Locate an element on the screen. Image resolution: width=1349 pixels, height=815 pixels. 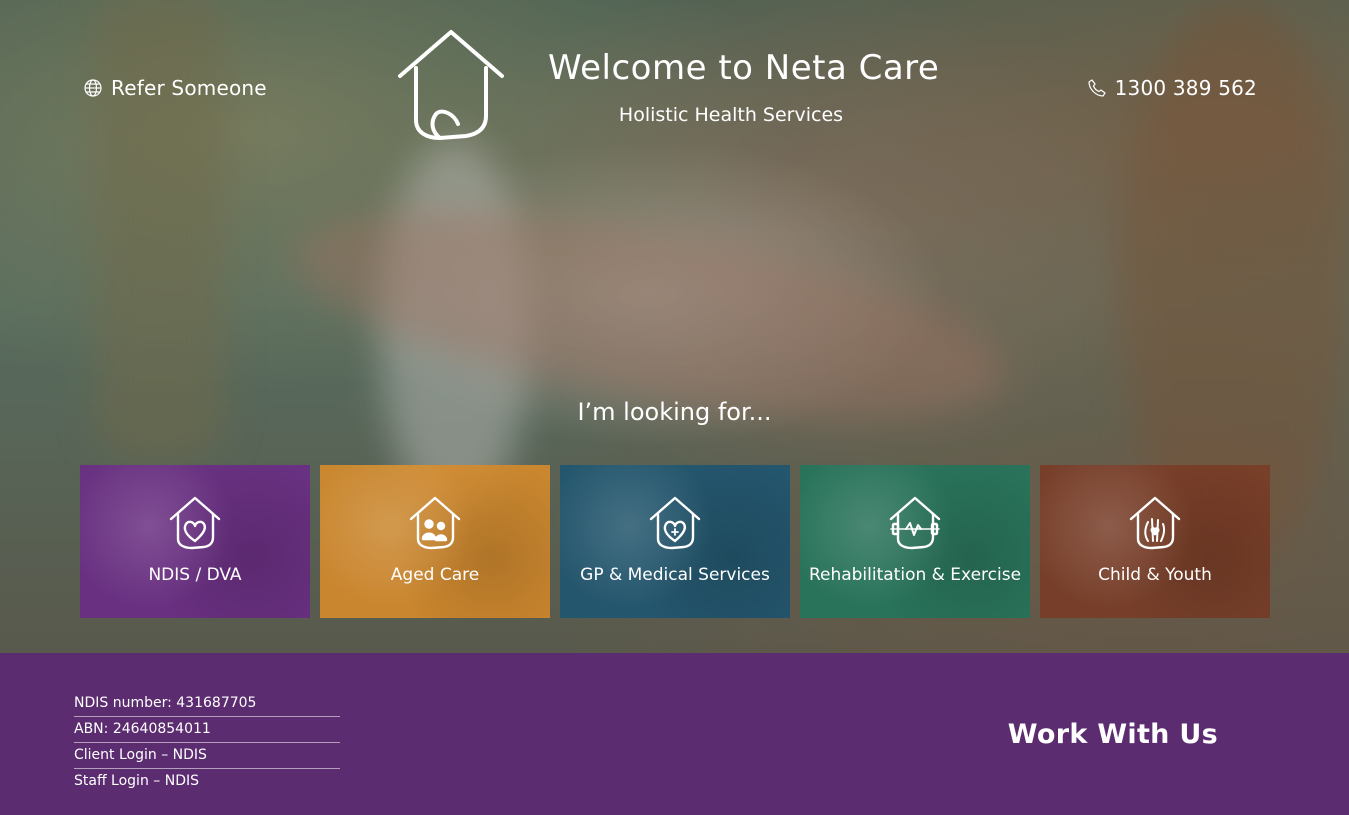
tile-gp-medical: GP & Medical Services is located at coordinates (675, 541).